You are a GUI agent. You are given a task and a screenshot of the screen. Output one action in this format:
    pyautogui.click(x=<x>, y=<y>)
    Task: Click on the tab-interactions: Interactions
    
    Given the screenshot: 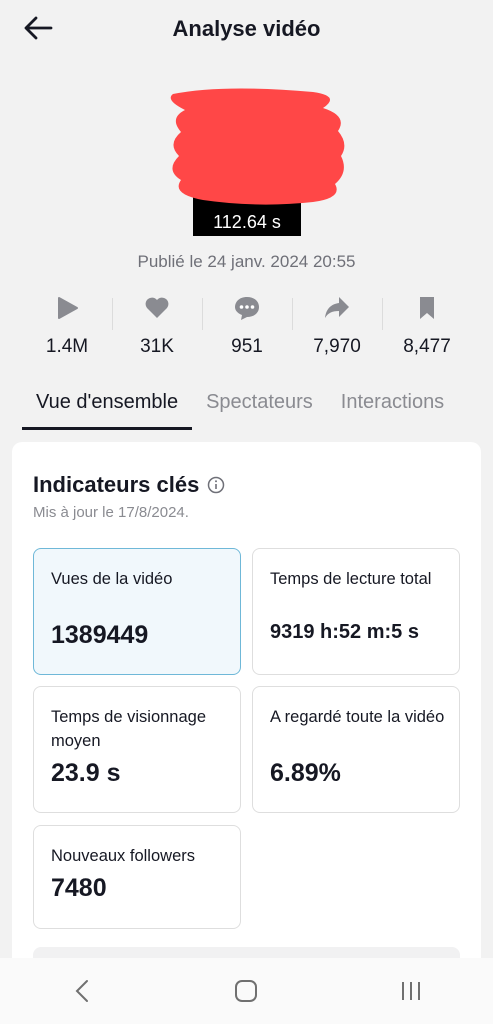 What is the action you would take?
    pyautogui.click(x=392, y=408)
    